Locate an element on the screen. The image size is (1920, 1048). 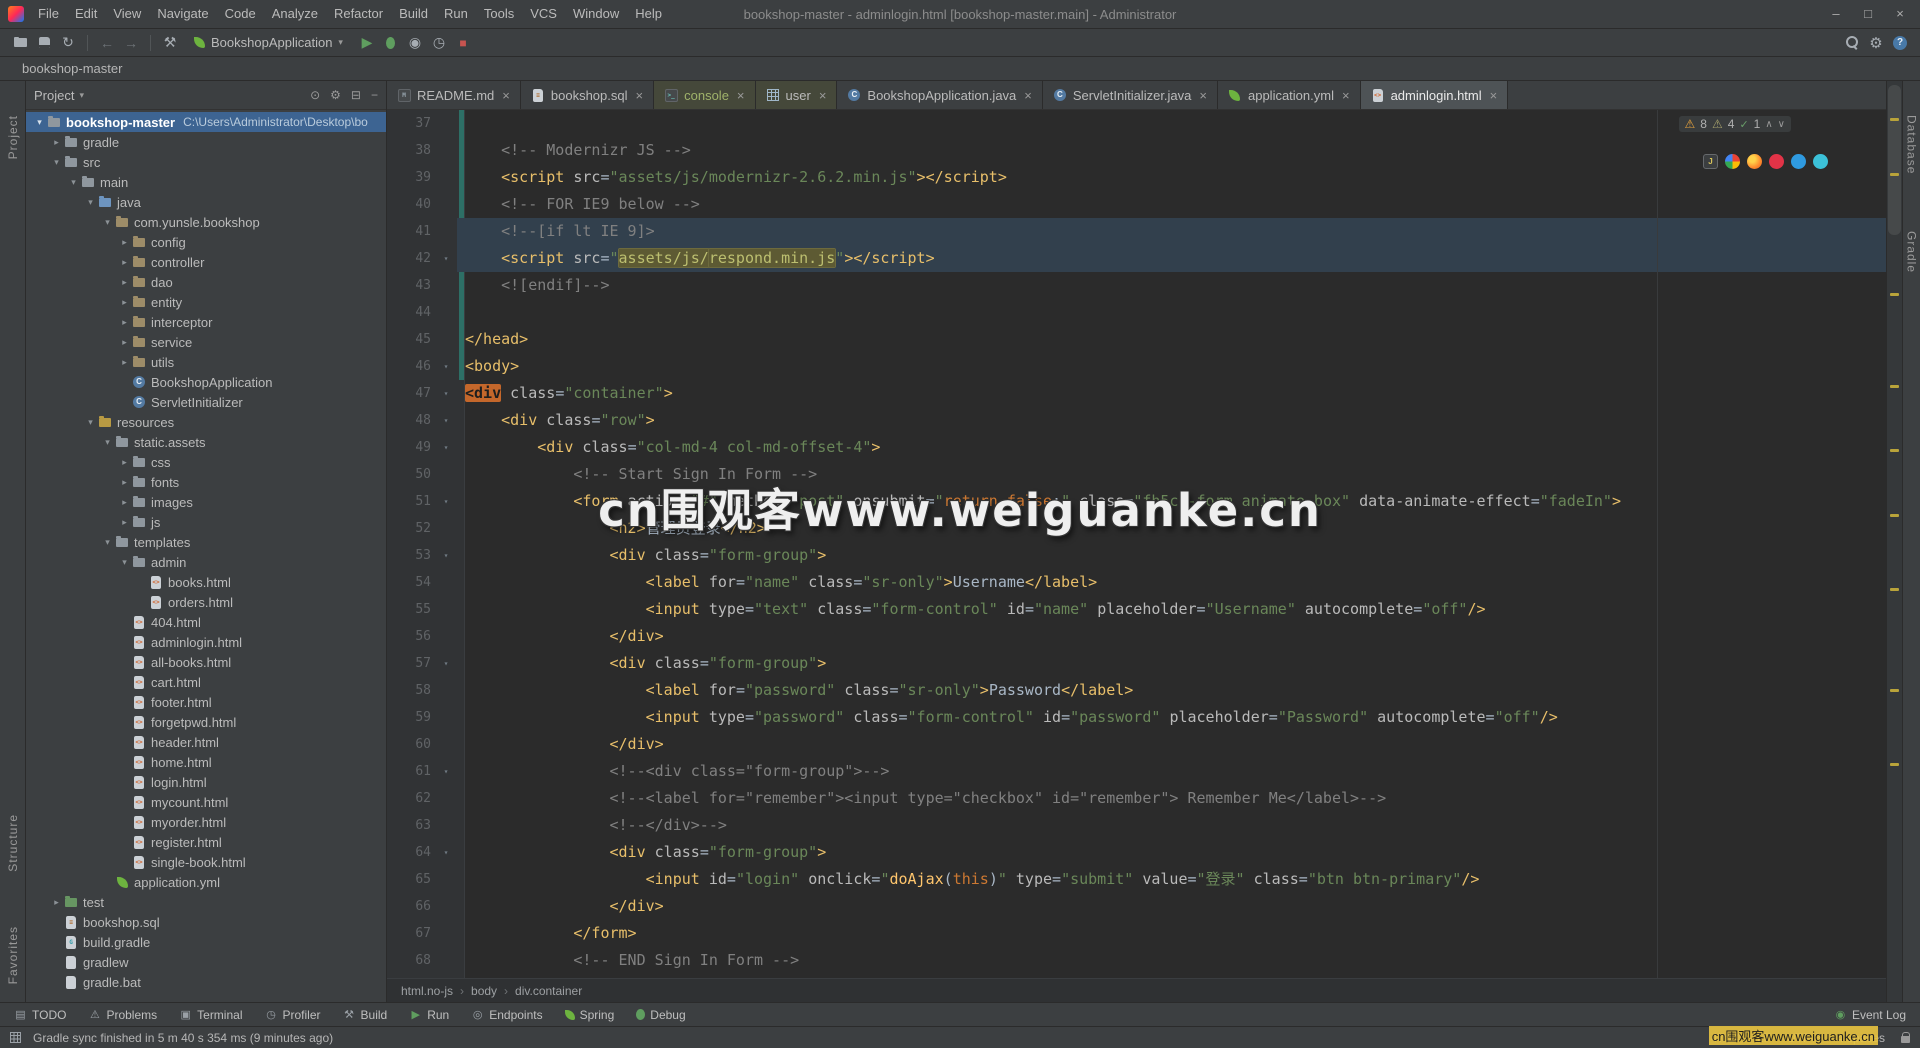
project-toolwindow-header: Project ▾ ⊙ ⚙ ⊟ − is located at coordinates (206, 95).